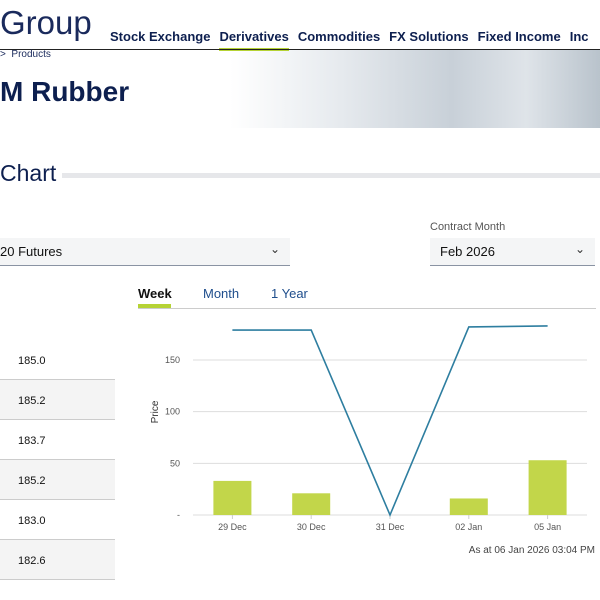 This screenshot has width=600, height=600. Describe the element at coordinates (390, 527) in the screenshot. I see `x-tick-label: 31 Dec` at that location.